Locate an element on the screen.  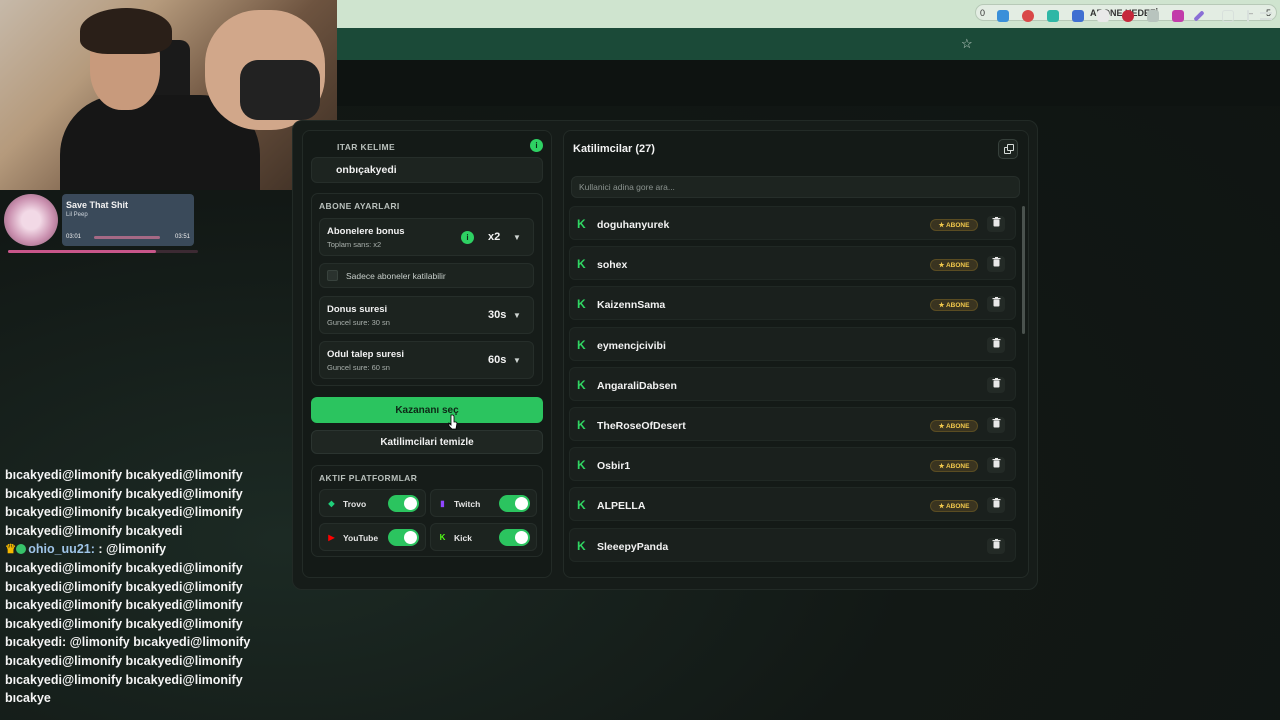
song-progress-fill is located at coordinates (82, 251).